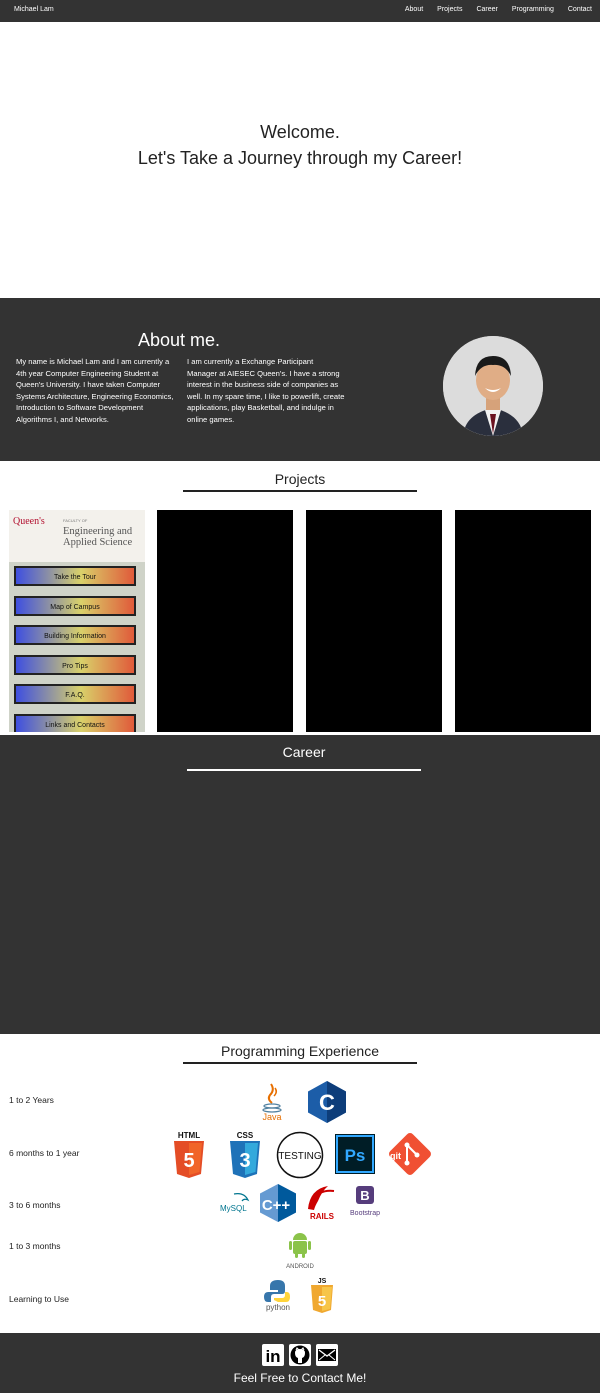 Image resolution: width=600 pixels, height=1393 pixels. I want to click on programming-title: Programming Experience, so click(300, 1051).